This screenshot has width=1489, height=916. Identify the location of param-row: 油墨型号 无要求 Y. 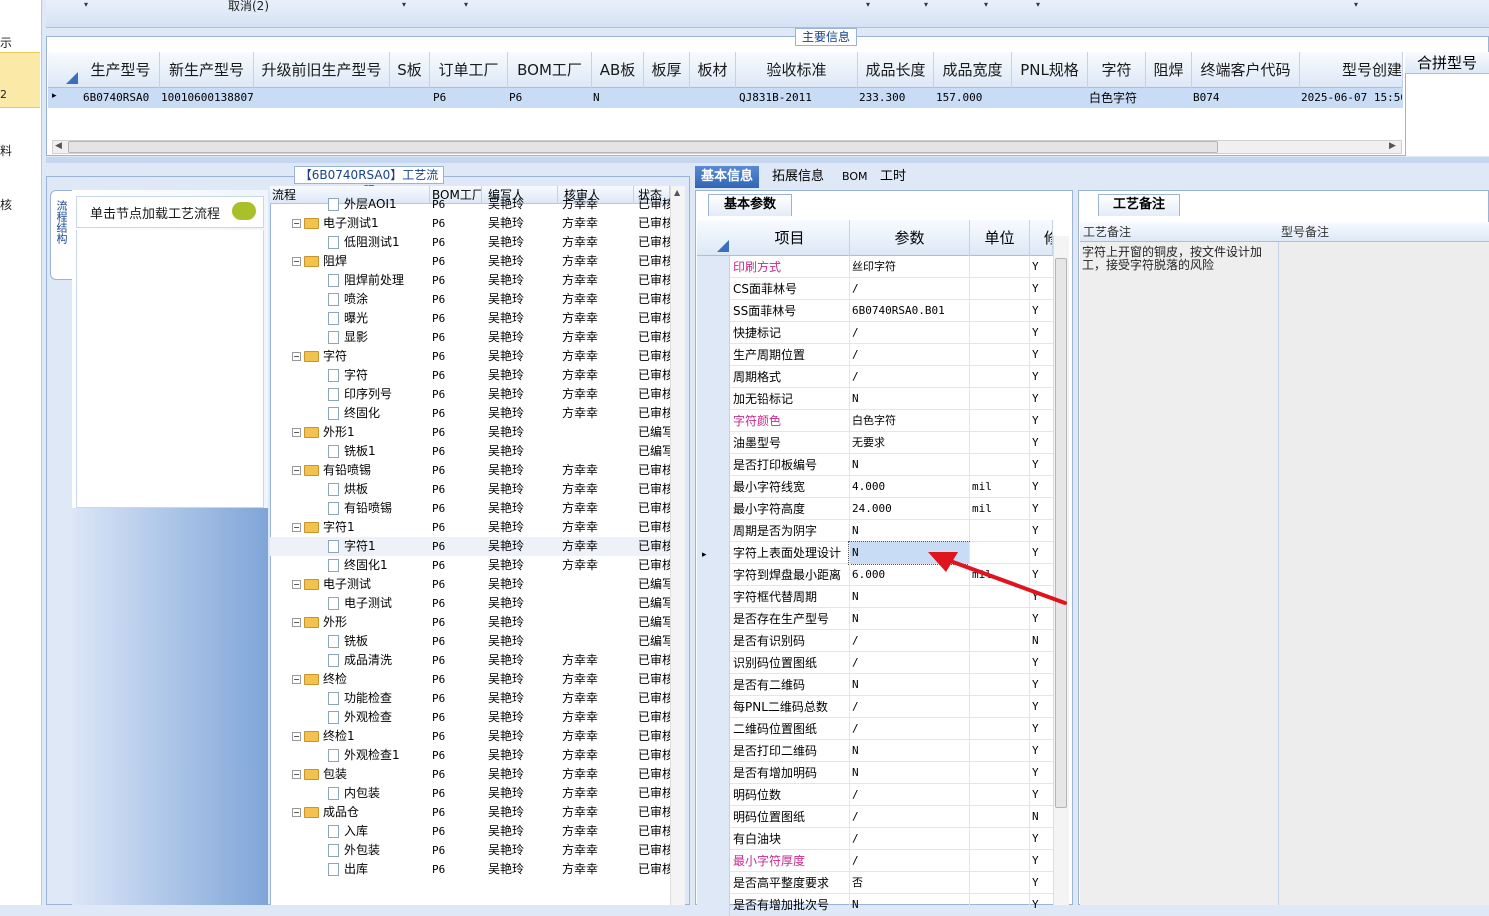
(875, 443).